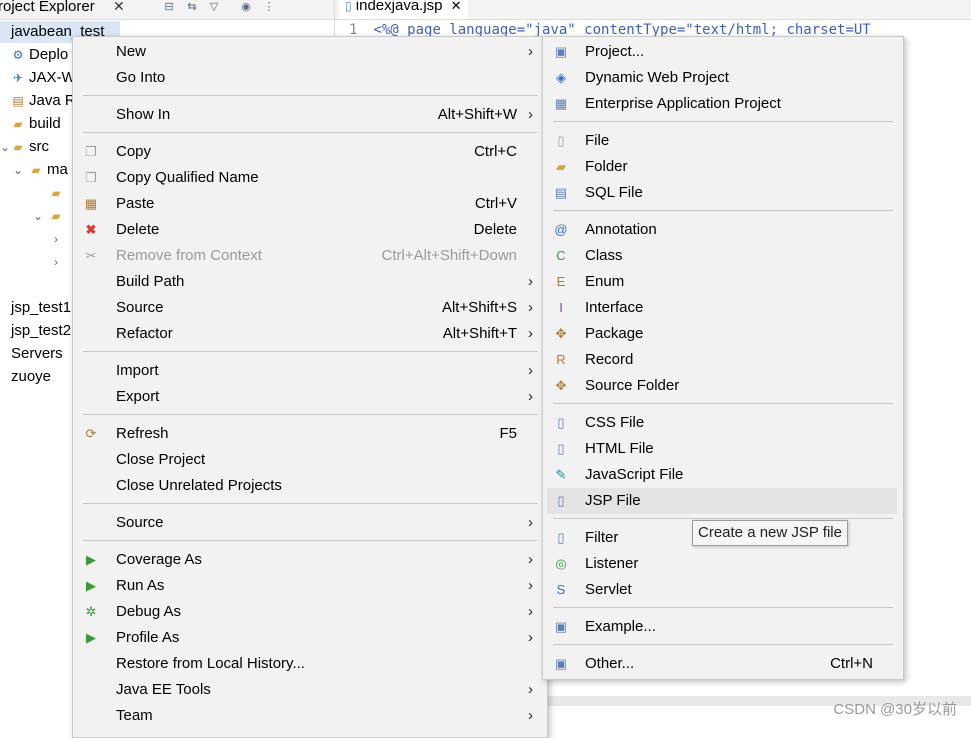  What do you see at coordinates (91, 637) in the screenshot?
I see `profile-icon: ▶` at bounding box center [91, 637].